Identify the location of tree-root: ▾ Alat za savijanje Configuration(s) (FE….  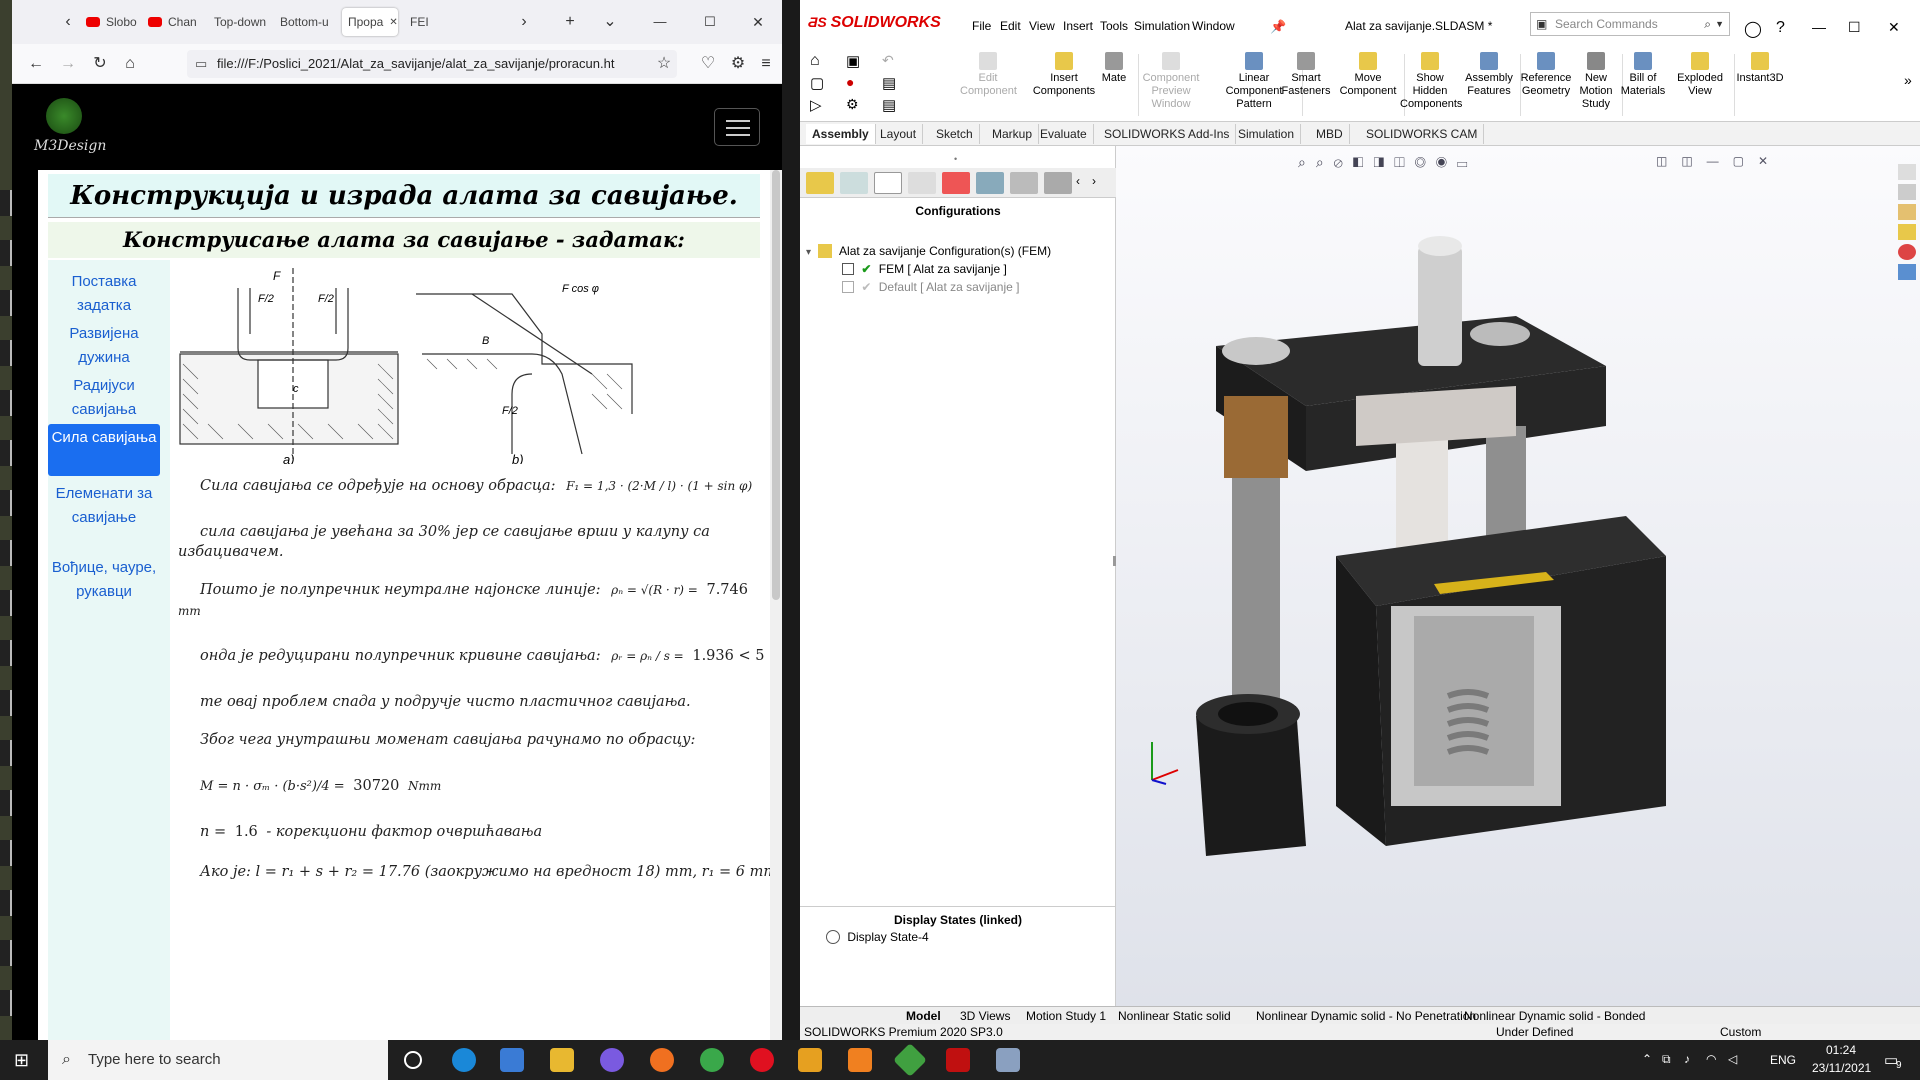
(928, 251).